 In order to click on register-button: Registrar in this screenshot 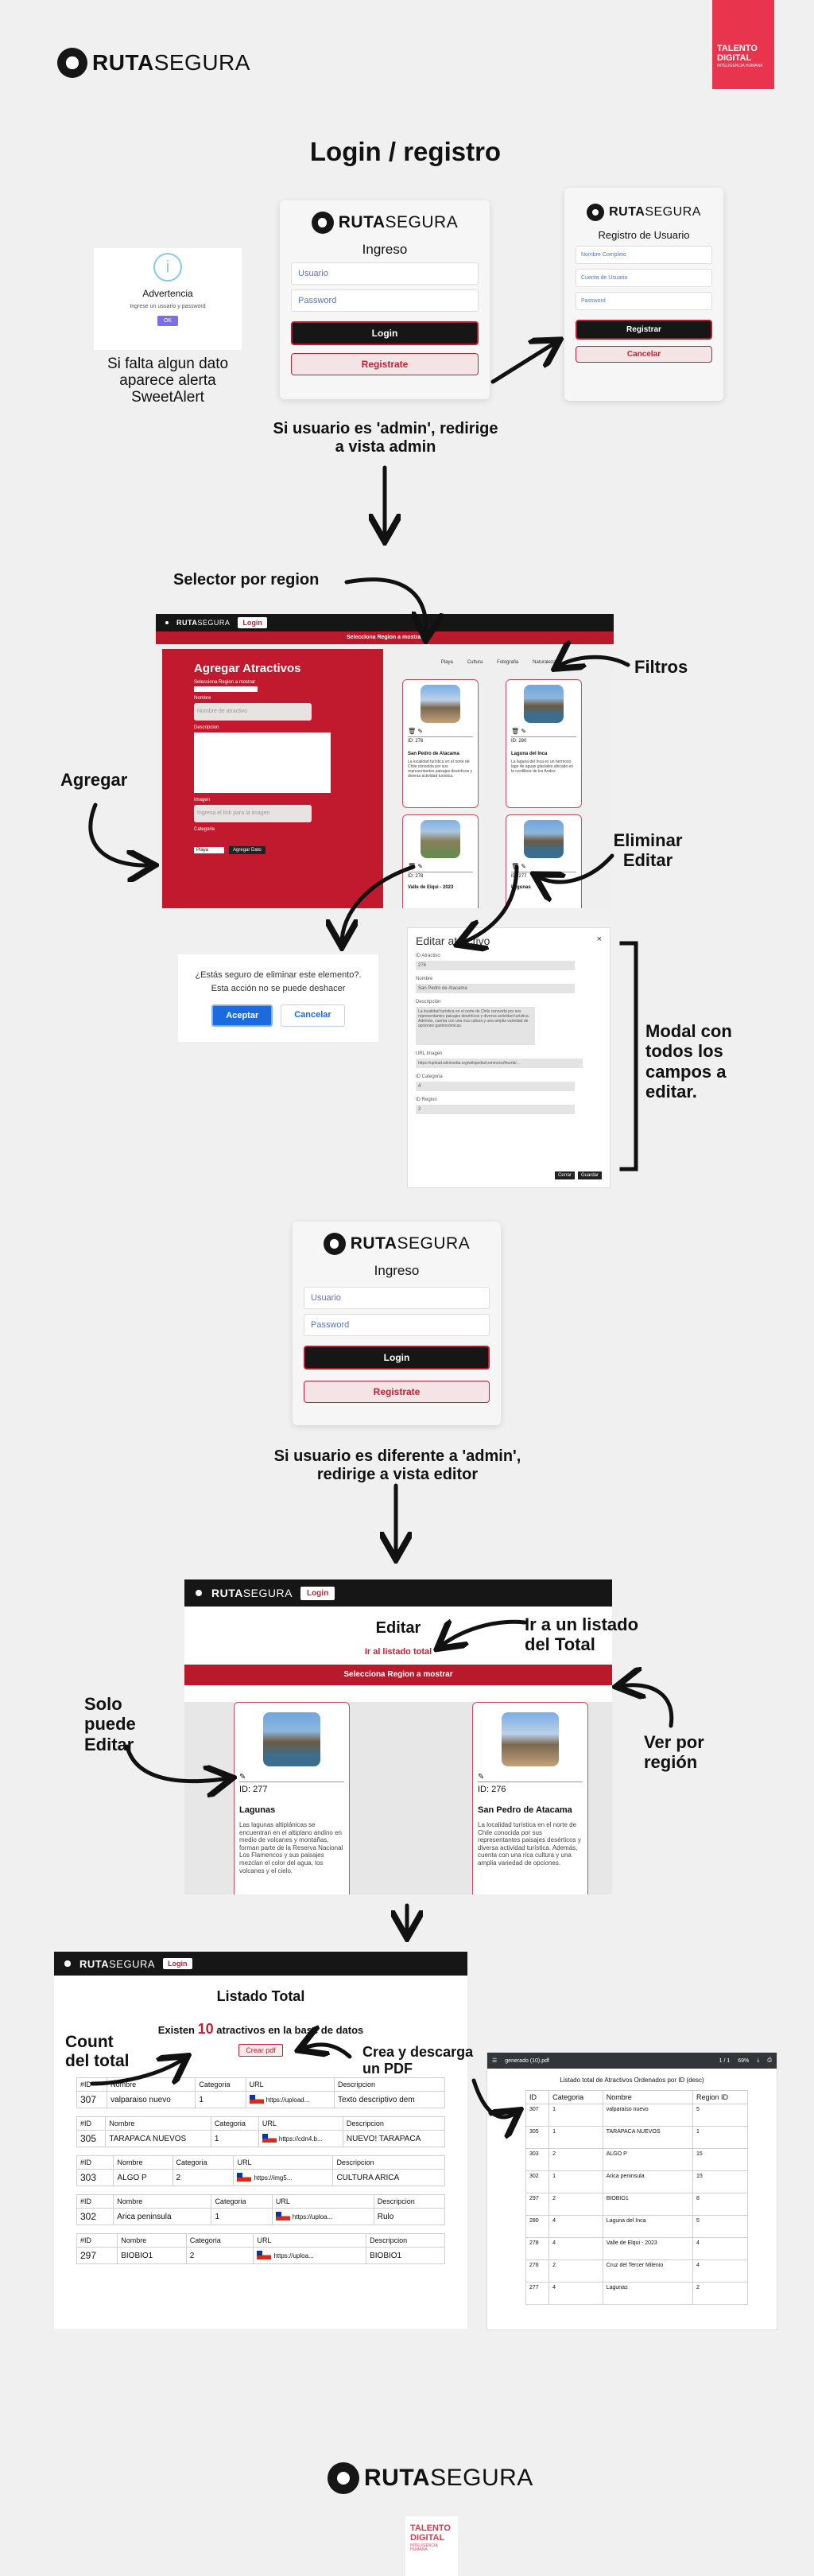, I will do `click(644, 330)`.